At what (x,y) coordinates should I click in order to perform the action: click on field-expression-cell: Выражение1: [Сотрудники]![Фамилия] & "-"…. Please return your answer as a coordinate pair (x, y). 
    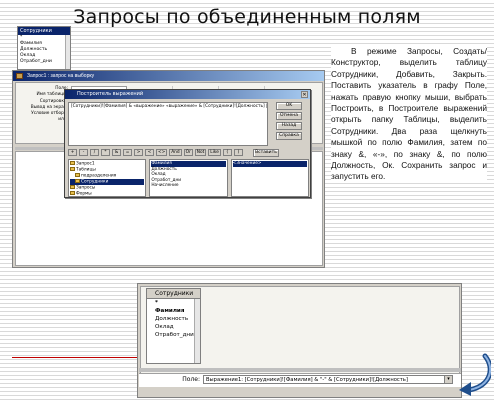
    Looking at the image, I should click on (328, 379).